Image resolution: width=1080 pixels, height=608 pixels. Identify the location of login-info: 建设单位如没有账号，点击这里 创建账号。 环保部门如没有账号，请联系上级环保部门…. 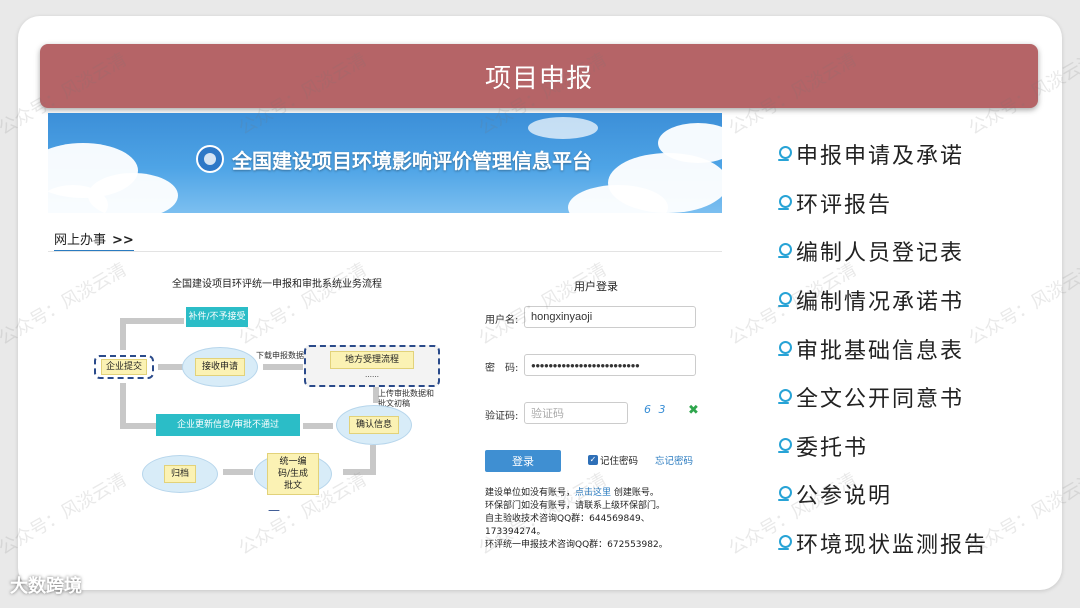
(576, 519).